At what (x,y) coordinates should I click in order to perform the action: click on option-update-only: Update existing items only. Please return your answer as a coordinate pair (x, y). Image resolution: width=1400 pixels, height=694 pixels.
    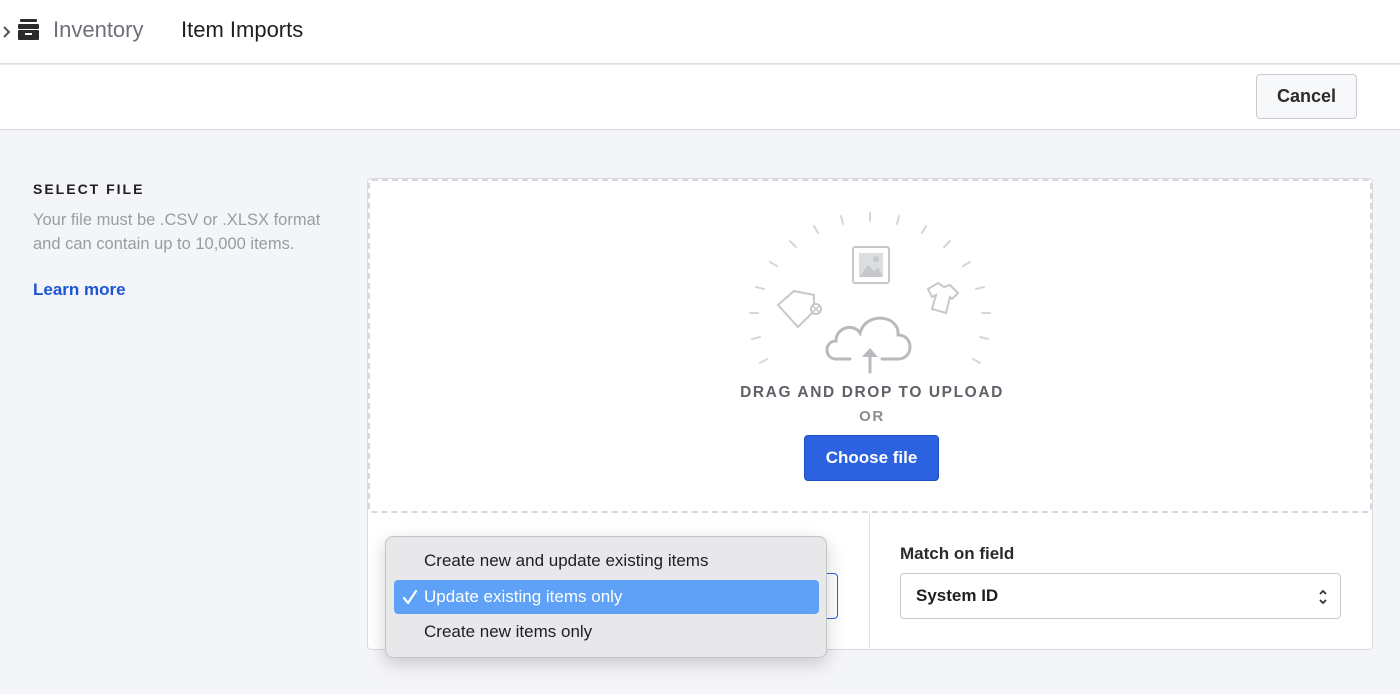
    Looking at the image, I should click on (606, 597).